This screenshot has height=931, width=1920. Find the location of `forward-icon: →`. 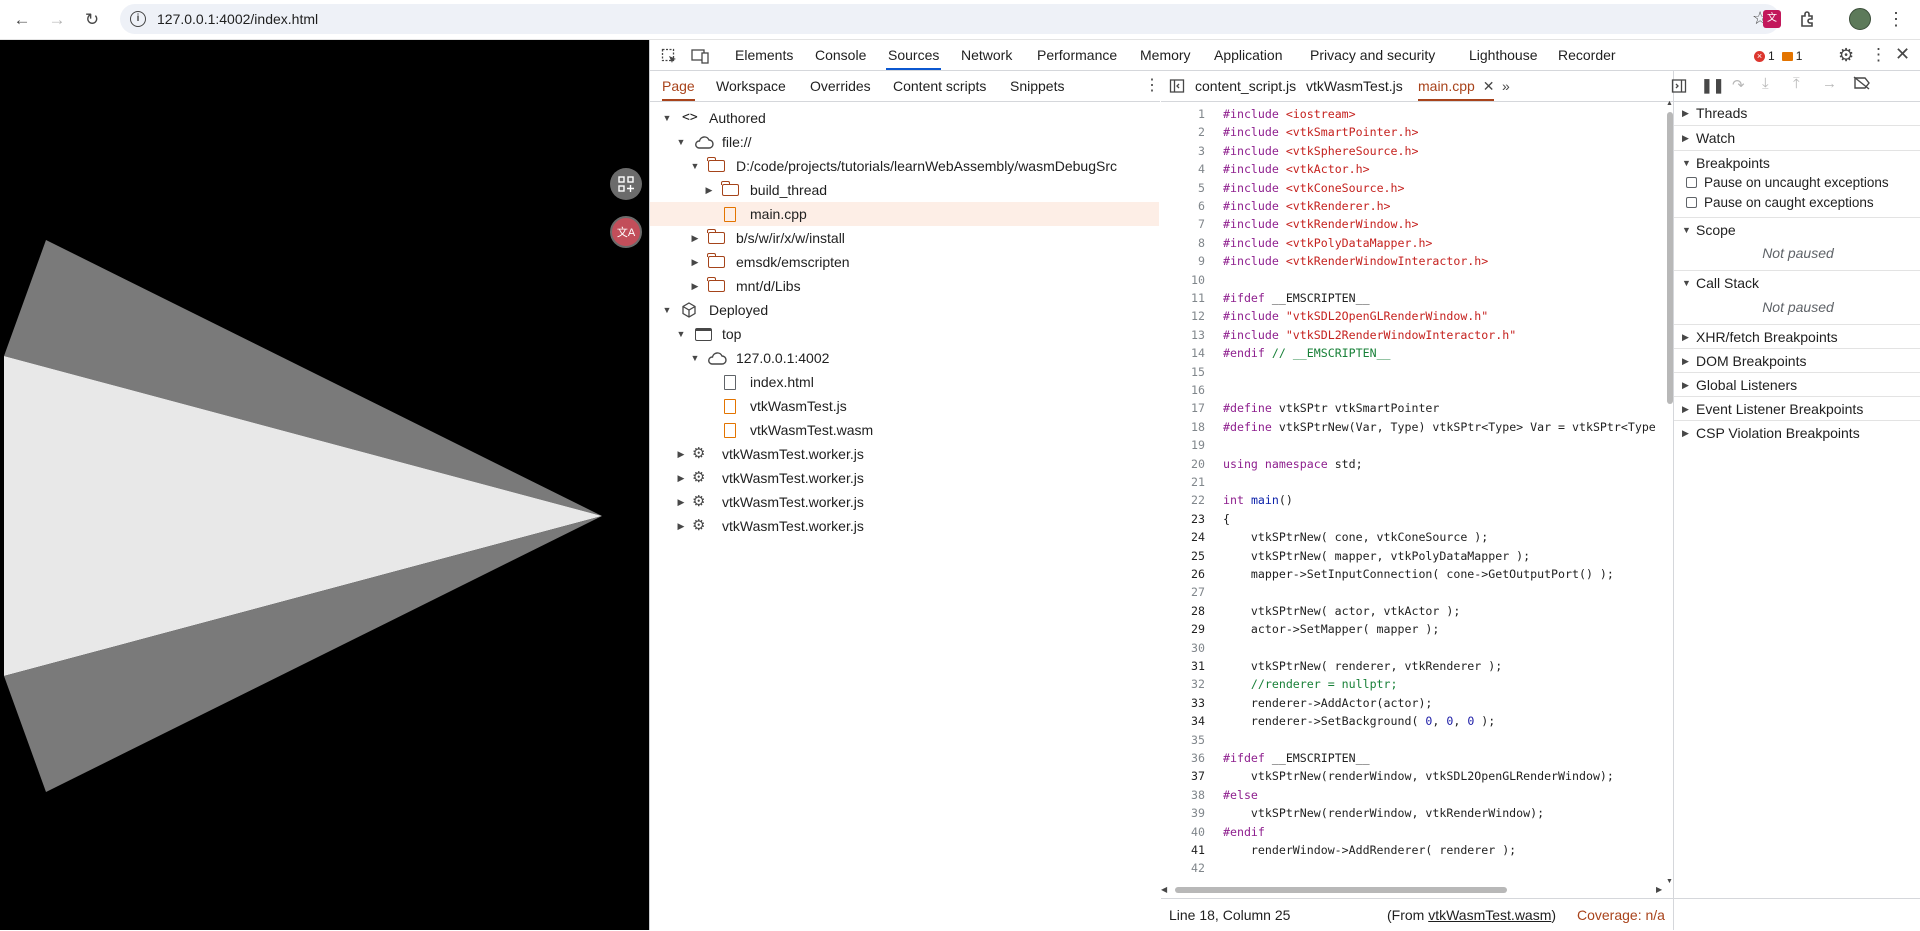

forward-icon: → is located at coordinates (57, 20).